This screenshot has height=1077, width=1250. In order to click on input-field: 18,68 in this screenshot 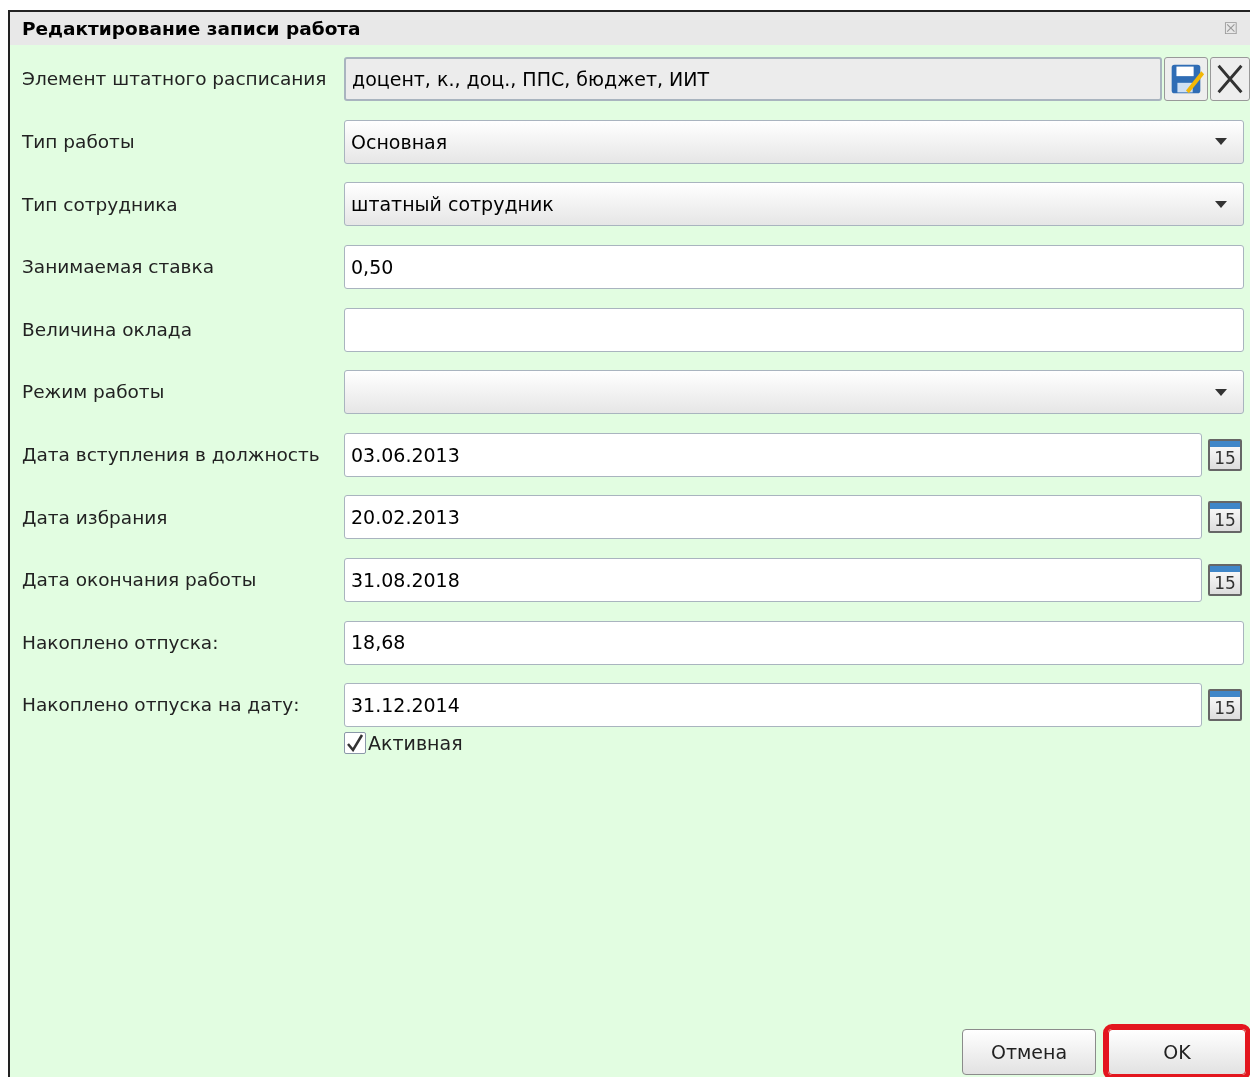, I will do `click(794, 642)`.